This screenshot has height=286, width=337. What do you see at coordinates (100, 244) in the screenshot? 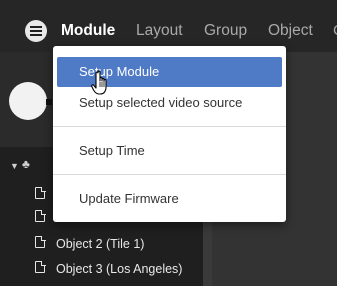
I see `tree-item-object-2: Object 2 (Tile 1)` at bounding box center [100, 244].